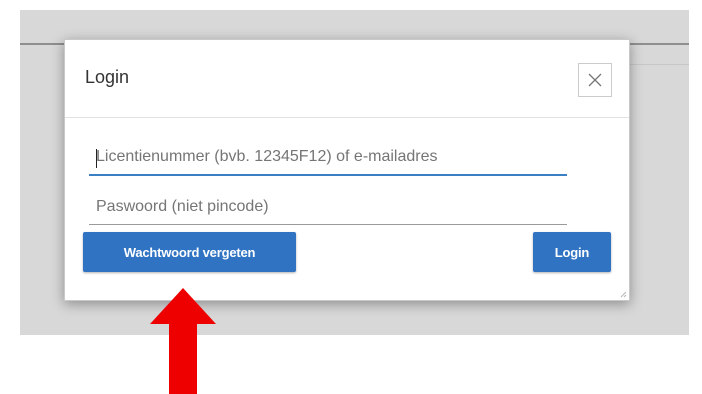 The height and width of the screenshot is (394, 702). I want to click on login-button: Login, so click(572, 252).